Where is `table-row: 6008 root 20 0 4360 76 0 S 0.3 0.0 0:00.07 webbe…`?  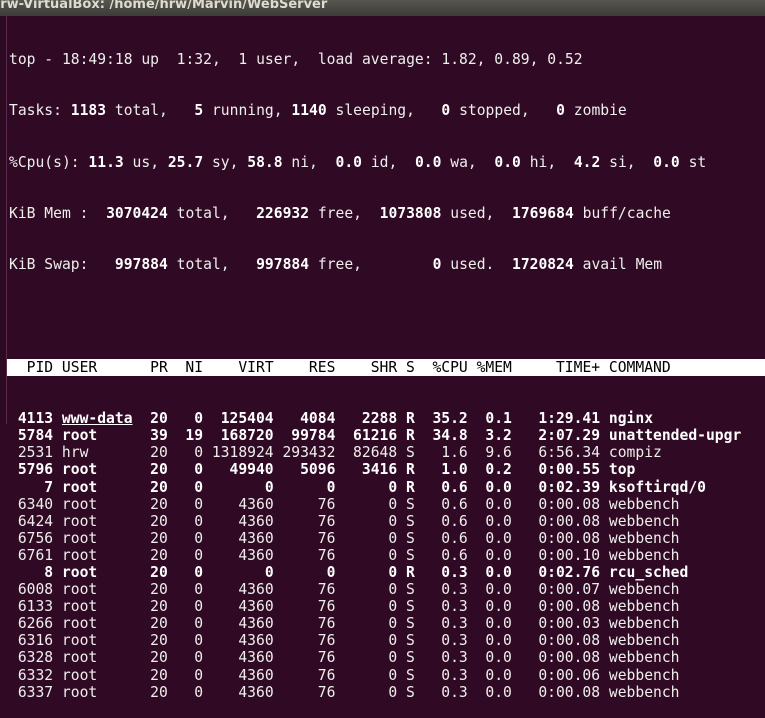
table-row: 6008 root 20 0 4360 76 0 S 0.3 0.0 0:00.07 webbe… is located at coordinates (387, 589).